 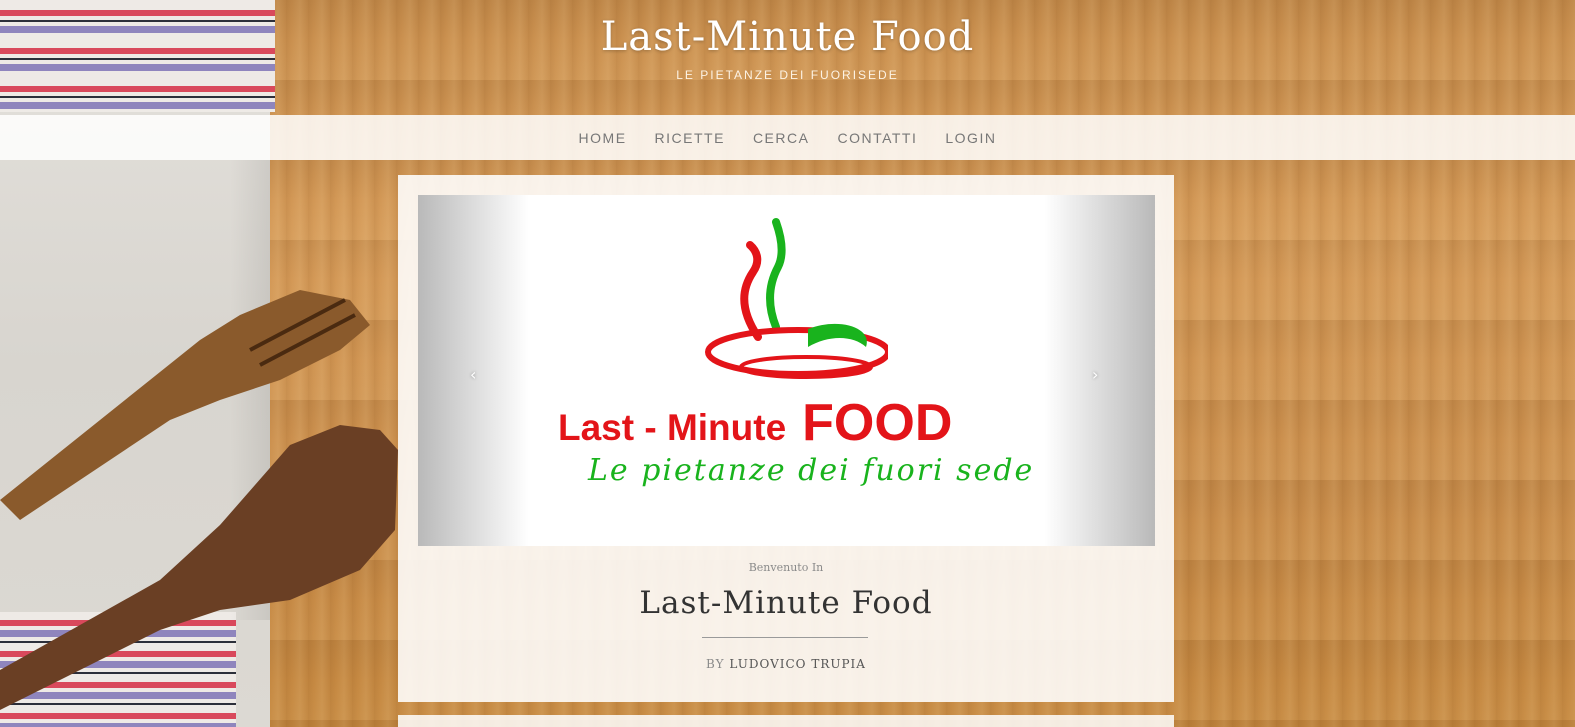 What do you see at coordinates (797, 664) in the screenshot?
I see `author-link: Ludovico Trupia` at bounding box center [797, 664].